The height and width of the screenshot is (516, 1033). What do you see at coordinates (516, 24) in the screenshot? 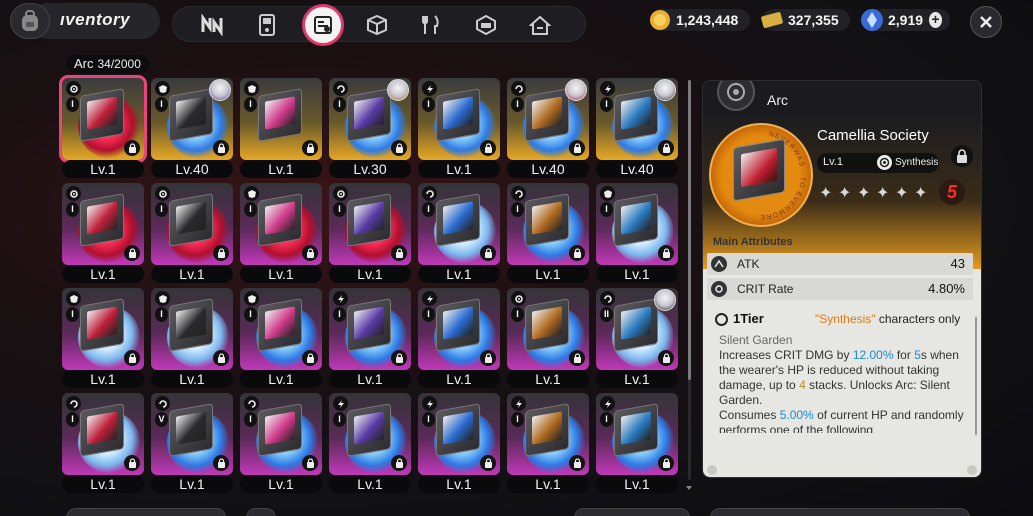
I see `top-bar: ıventory 1,243,448 327,355 2,919 +` at bounding box center [516, 24].